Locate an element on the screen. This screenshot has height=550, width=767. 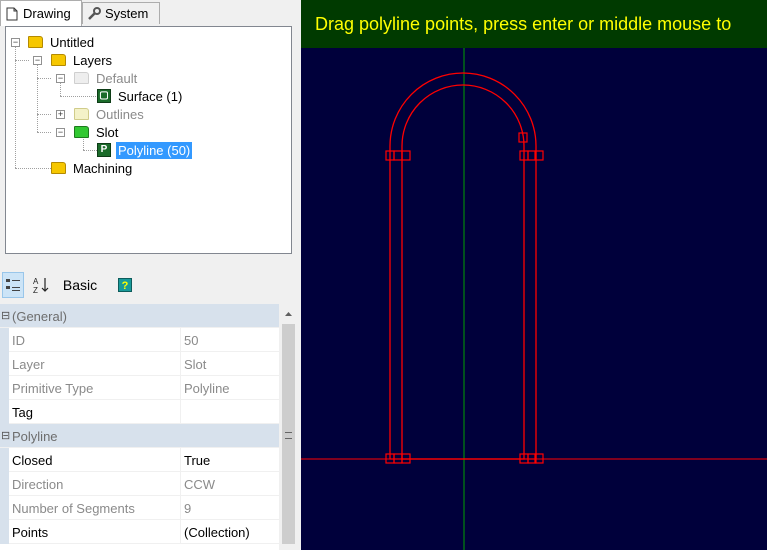
property-row-layer: Layer Slot is located at coordinates (139, 364).